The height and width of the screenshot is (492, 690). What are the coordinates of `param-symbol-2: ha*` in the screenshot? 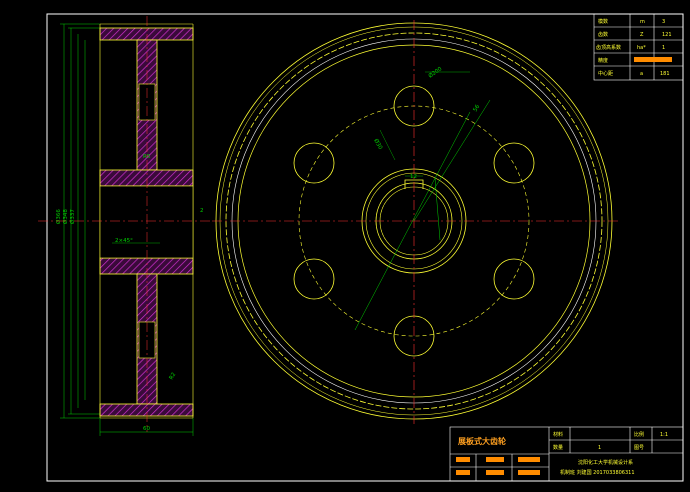 It's located at (641, 48).